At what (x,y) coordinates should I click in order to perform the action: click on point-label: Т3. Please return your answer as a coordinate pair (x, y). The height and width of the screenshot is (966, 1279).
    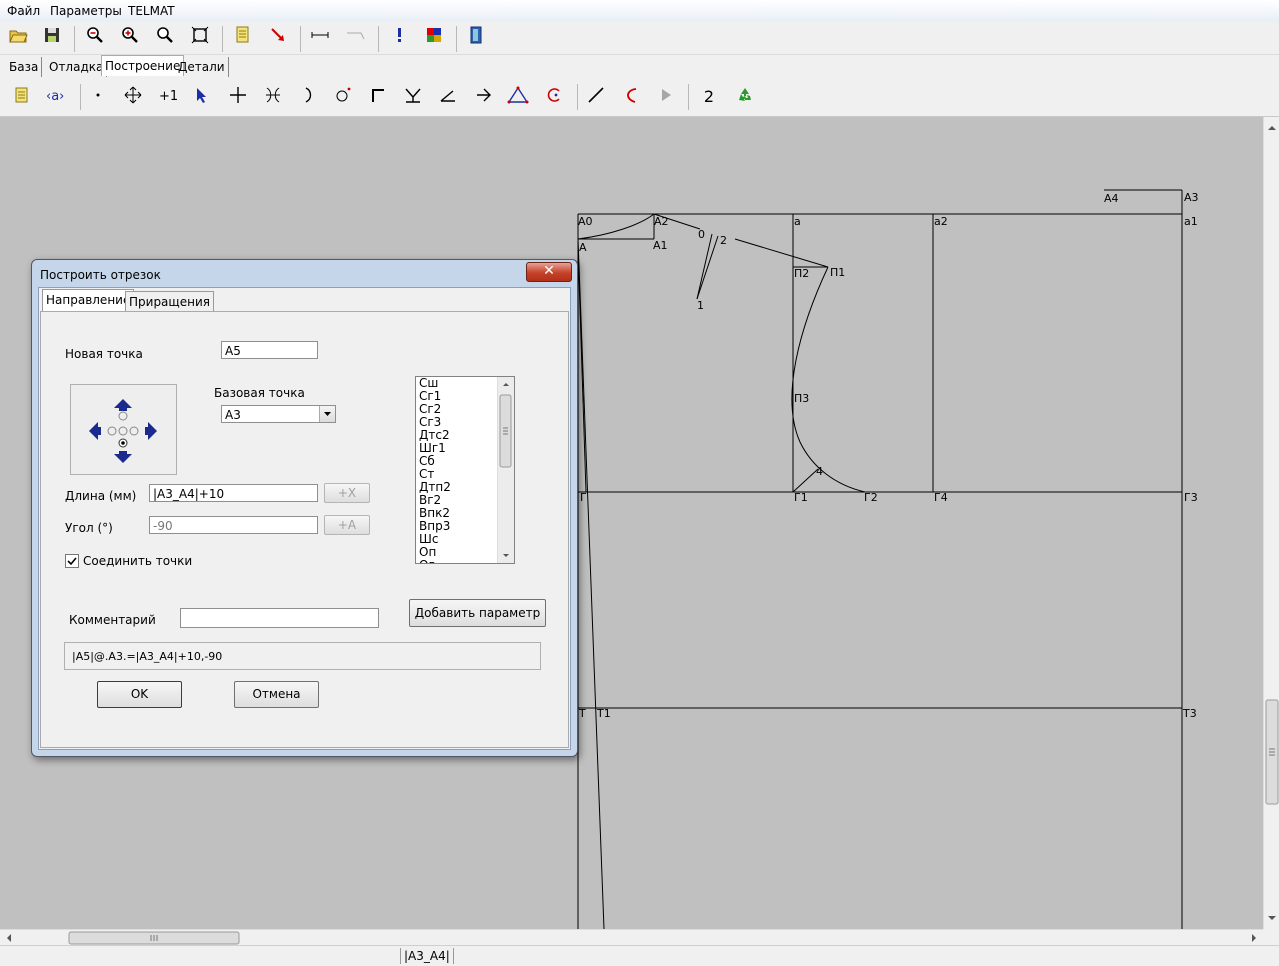
    Looking at the image, I should click on (1189, 713).